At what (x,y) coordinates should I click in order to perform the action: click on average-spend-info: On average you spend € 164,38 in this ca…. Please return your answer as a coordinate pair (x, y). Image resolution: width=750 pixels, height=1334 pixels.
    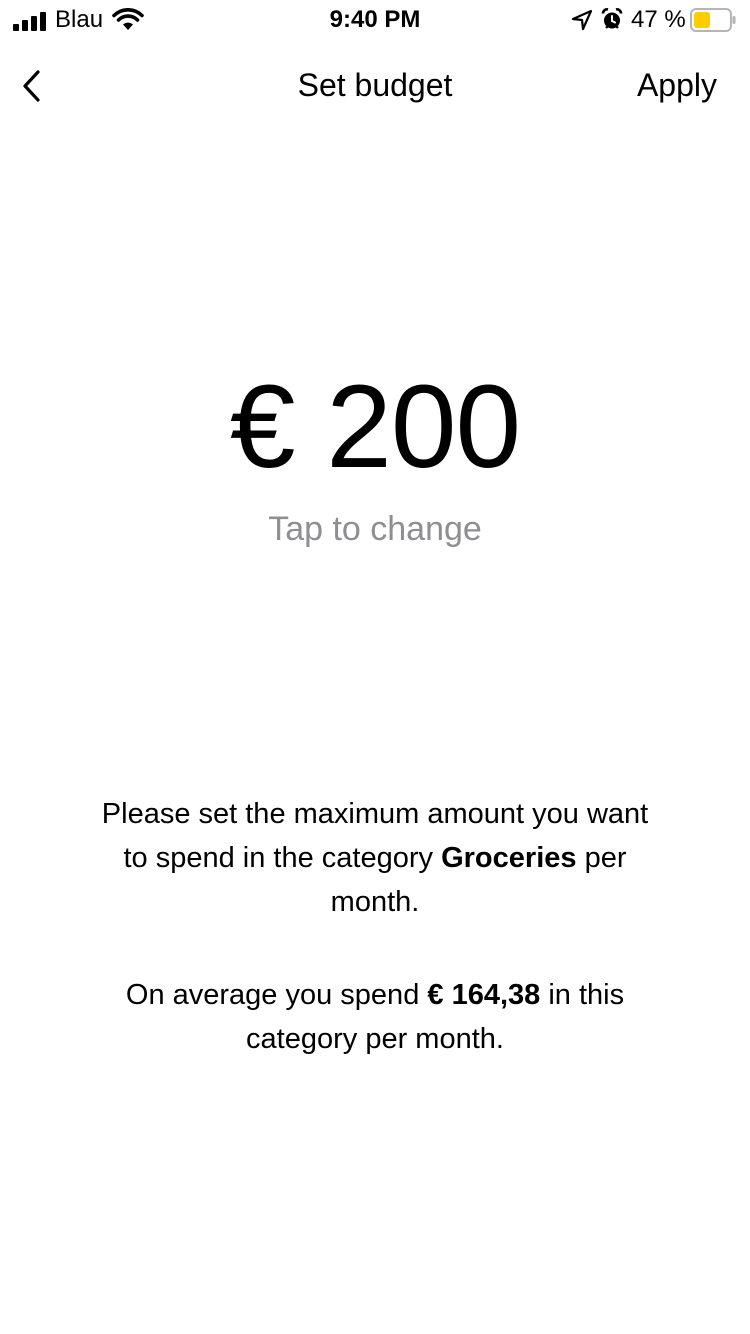
    Looking at the image, I should click on (375, 1017).